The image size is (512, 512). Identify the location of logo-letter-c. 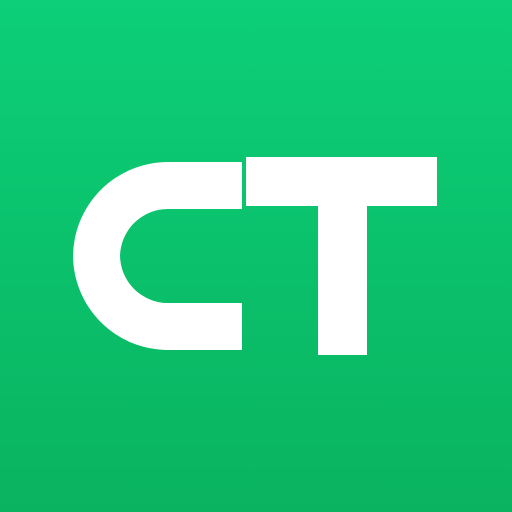
(157, 256).